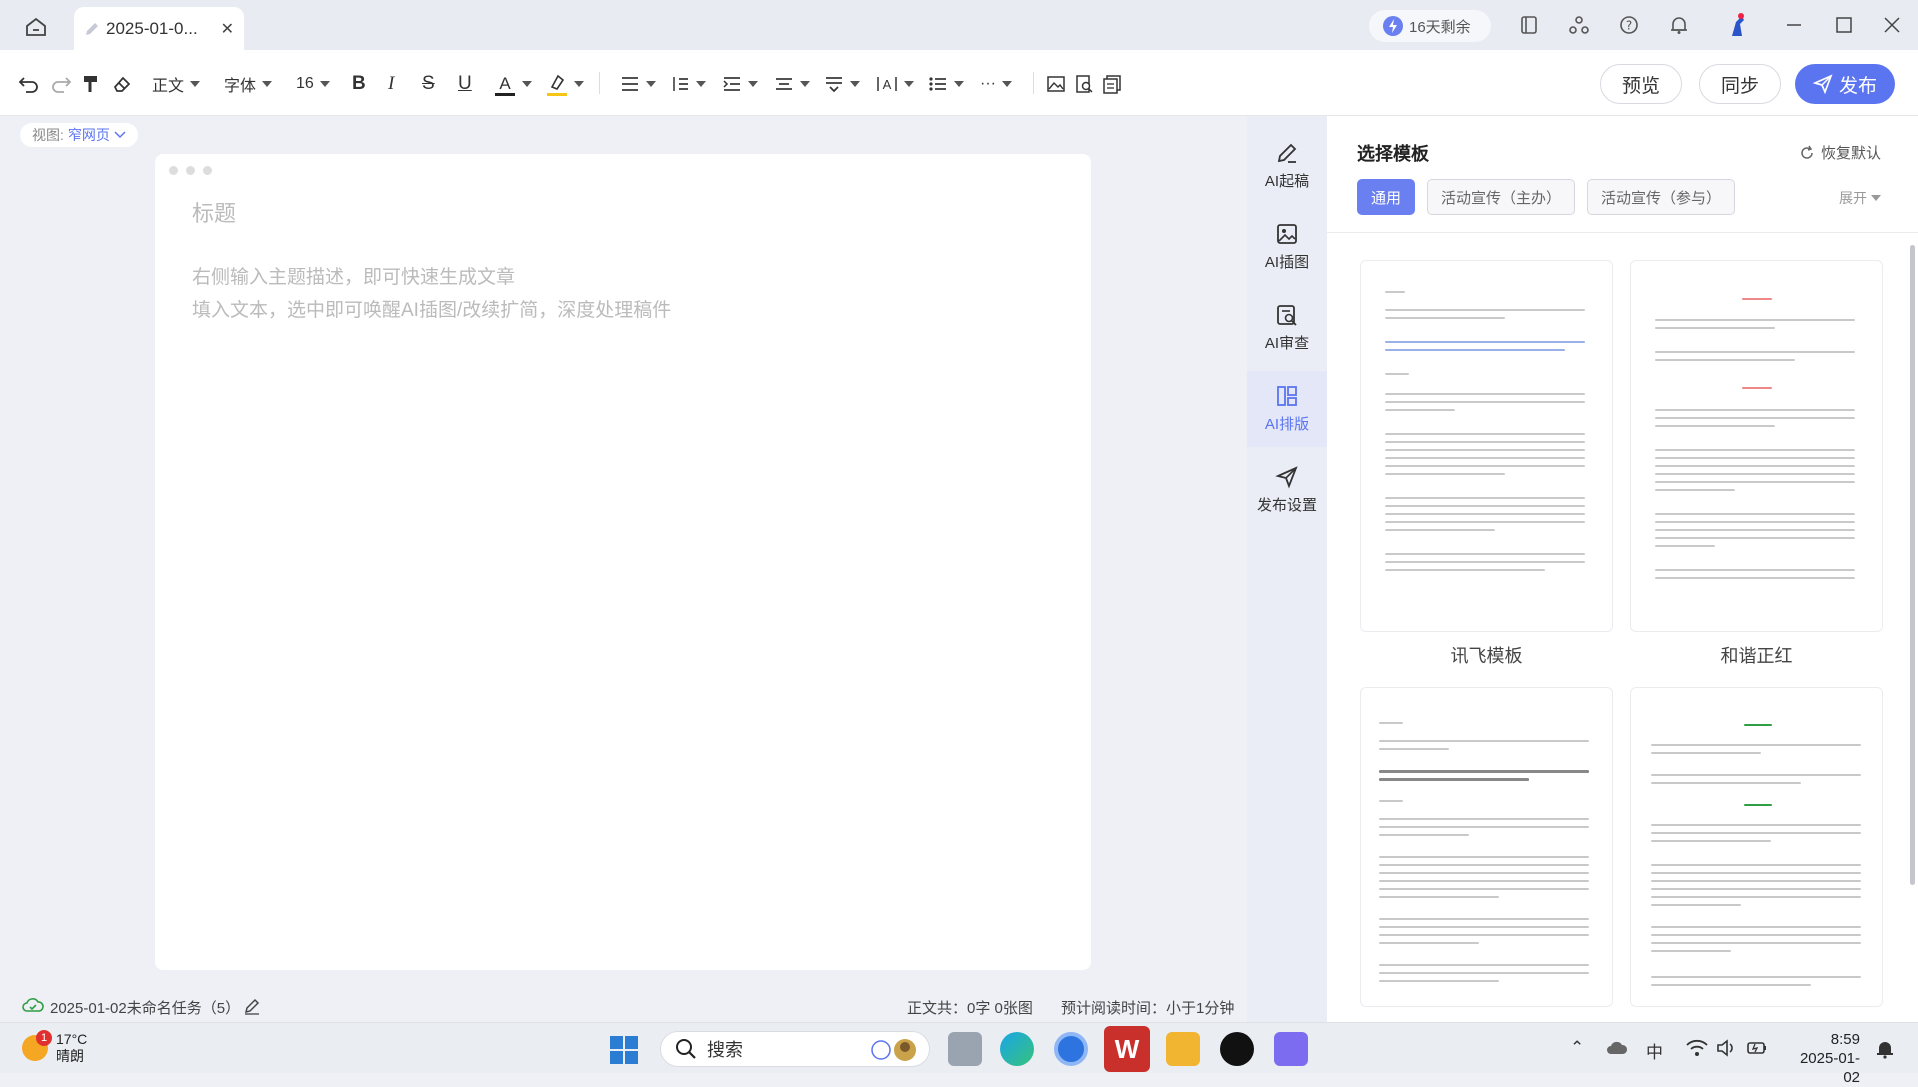  What do you see at coordinates (946, 84) in the screenshot?
I see `list-button` at bounding box center [946, 84].